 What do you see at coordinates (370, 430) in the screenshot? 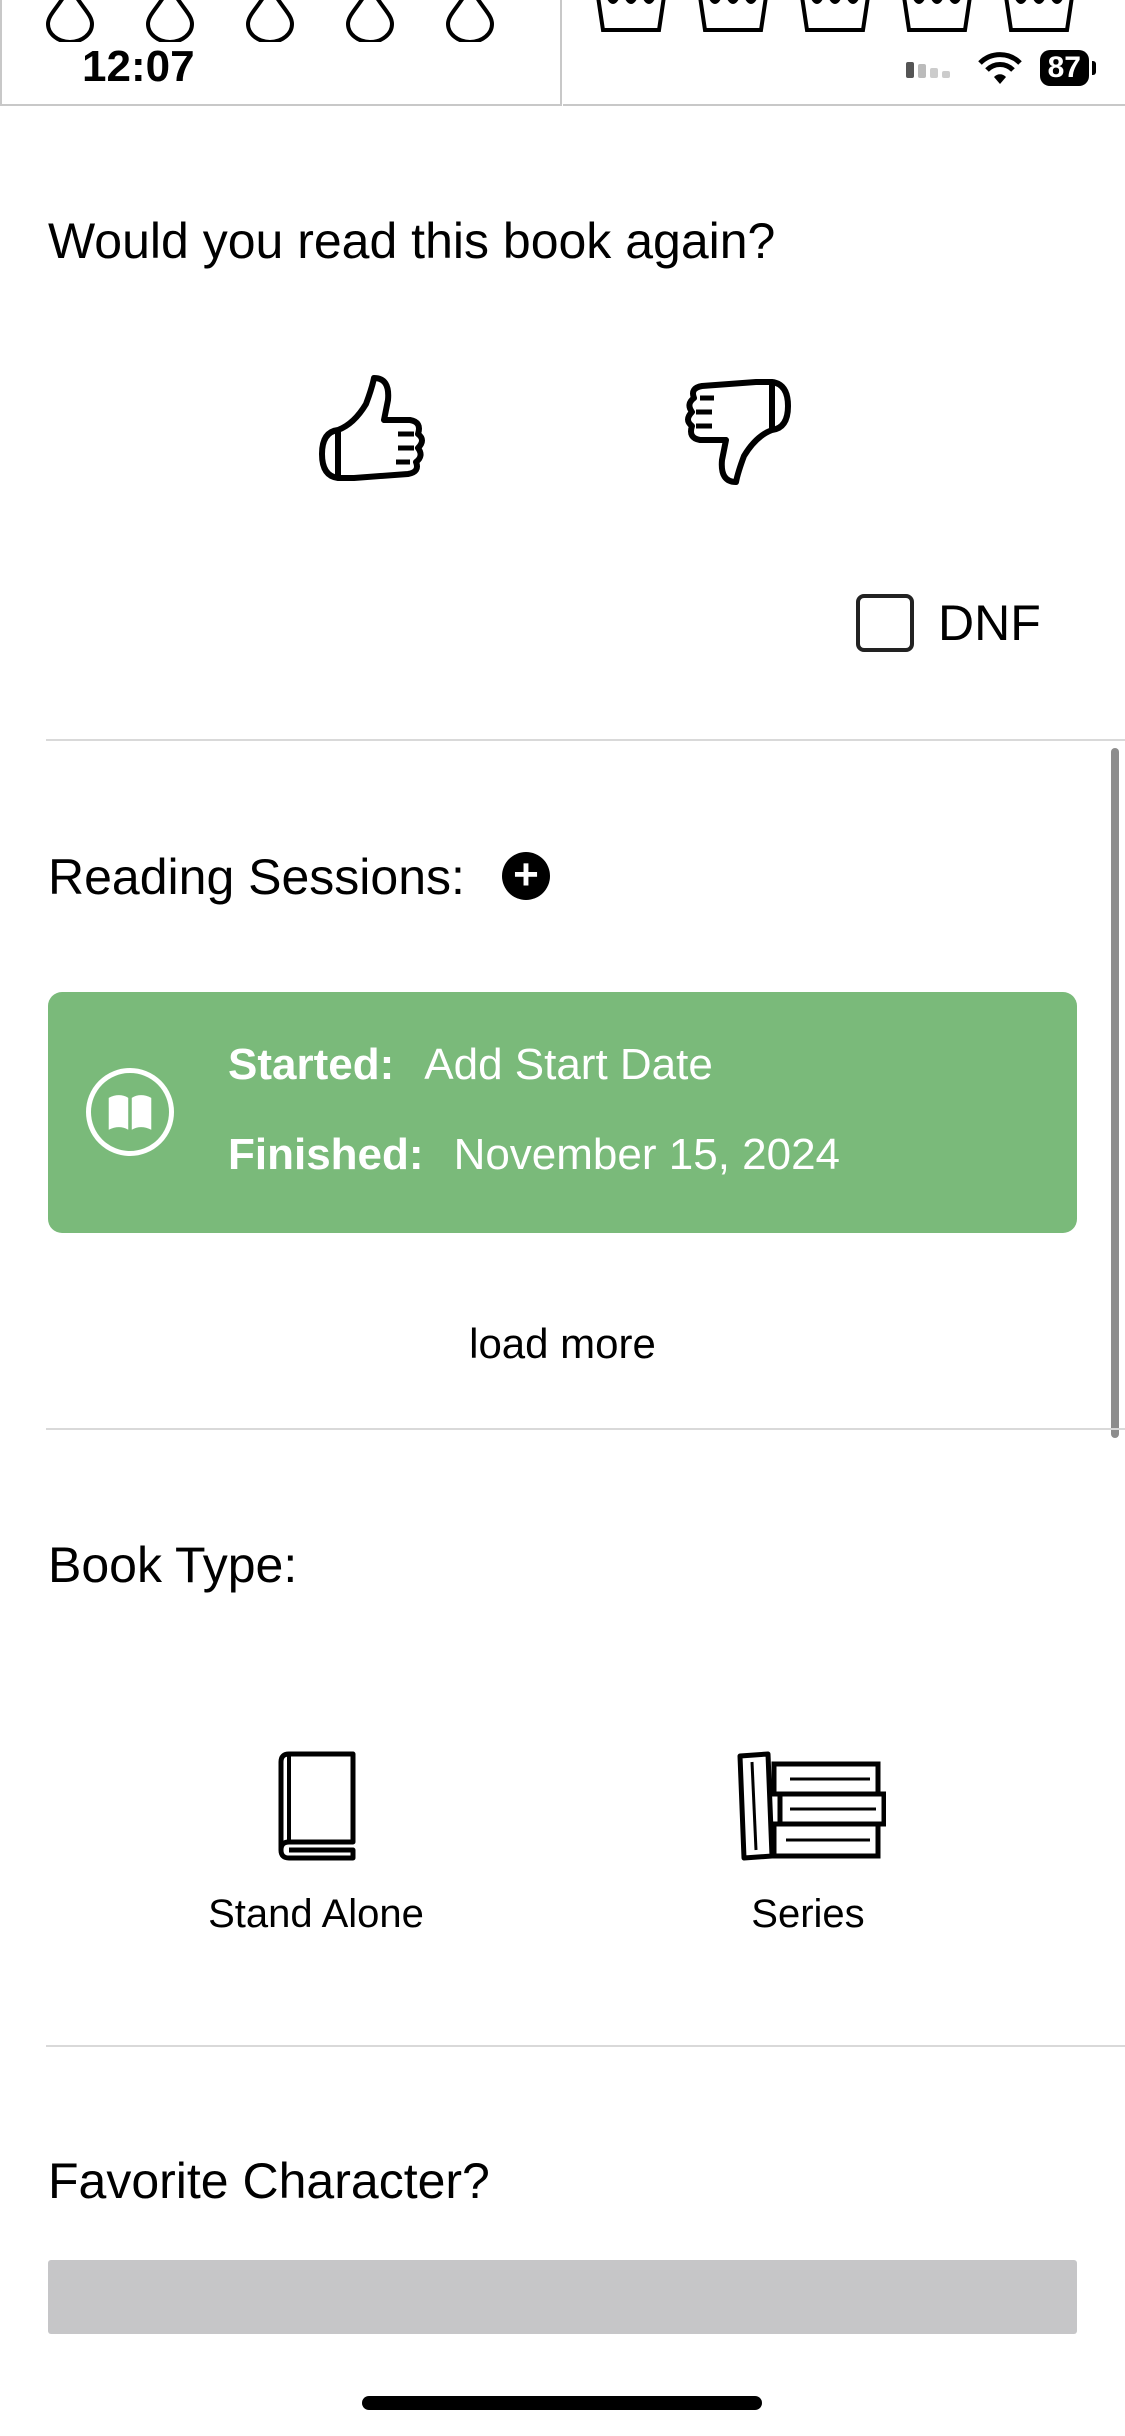
I see `thumbs-up-icon` at bounding box center [370, 430].